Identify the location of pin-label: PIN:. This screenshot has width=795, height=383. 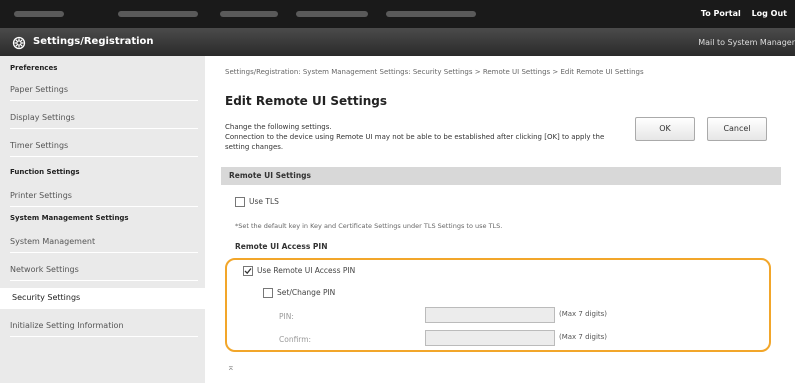
(286, 316).